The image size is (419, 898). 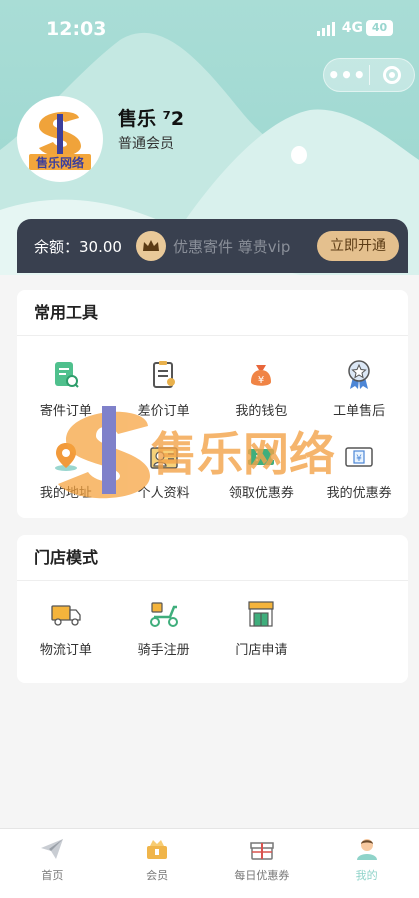 I want to click on clipboard-icon, so click(x=164, y=375).